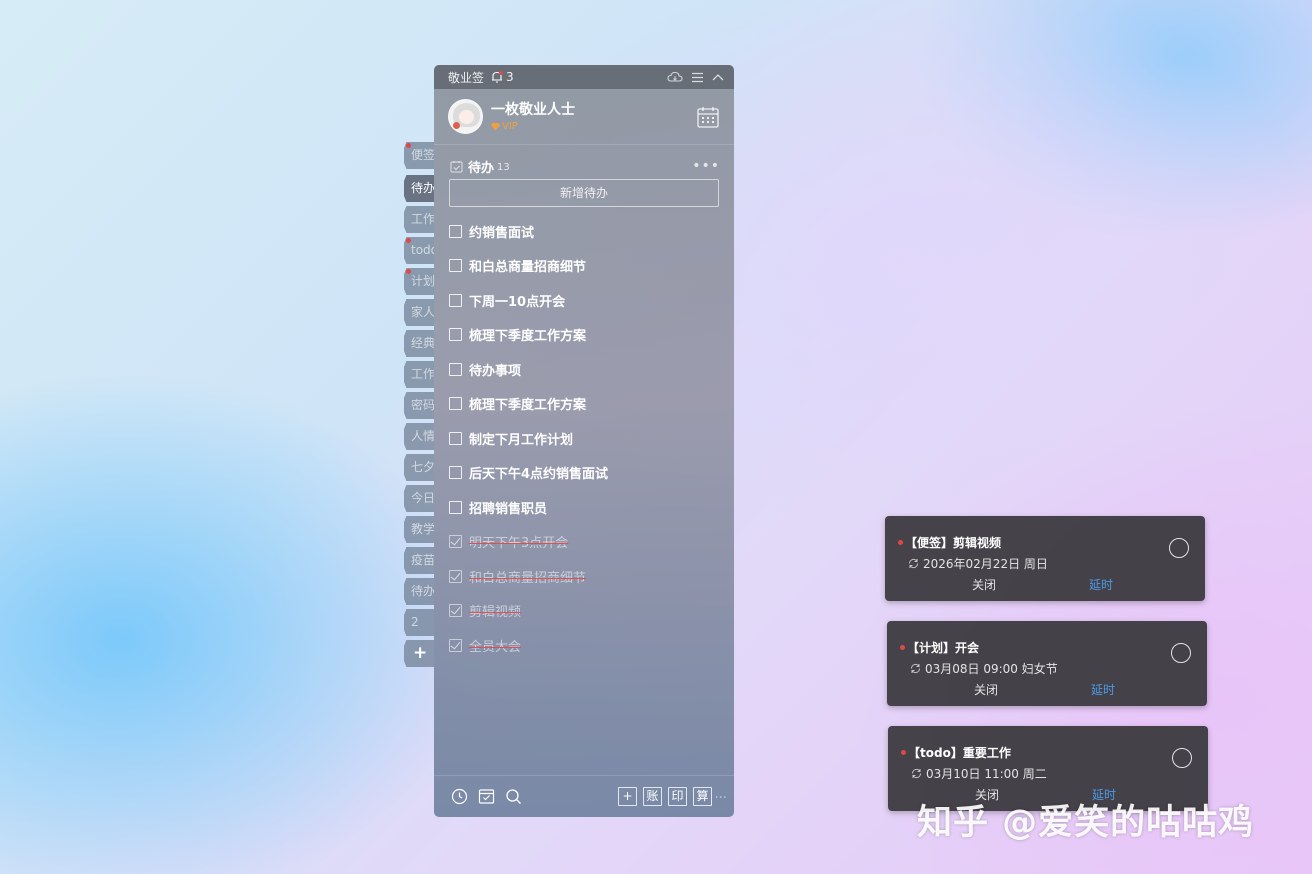 The image size is (1312, 874). I want to click on unread-dot, so click(408, 145).